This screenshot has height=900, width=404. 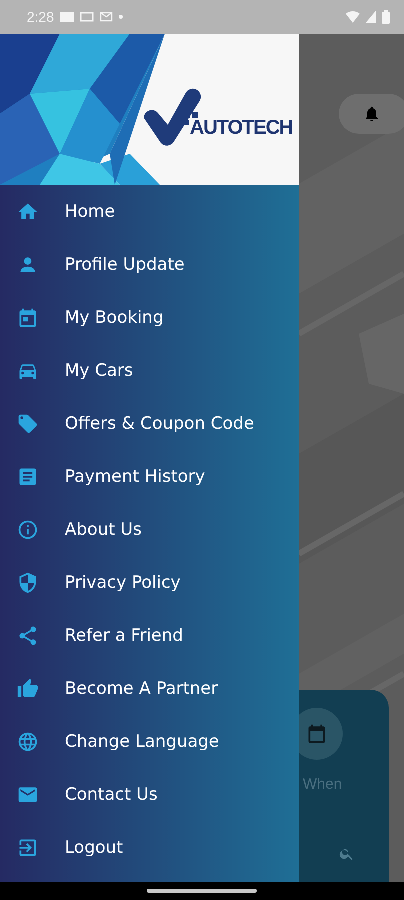 What do you see at coordinates (149, 529) in the screenshot?
I see `menu-item: About Us` at bounding box center [149, 529].